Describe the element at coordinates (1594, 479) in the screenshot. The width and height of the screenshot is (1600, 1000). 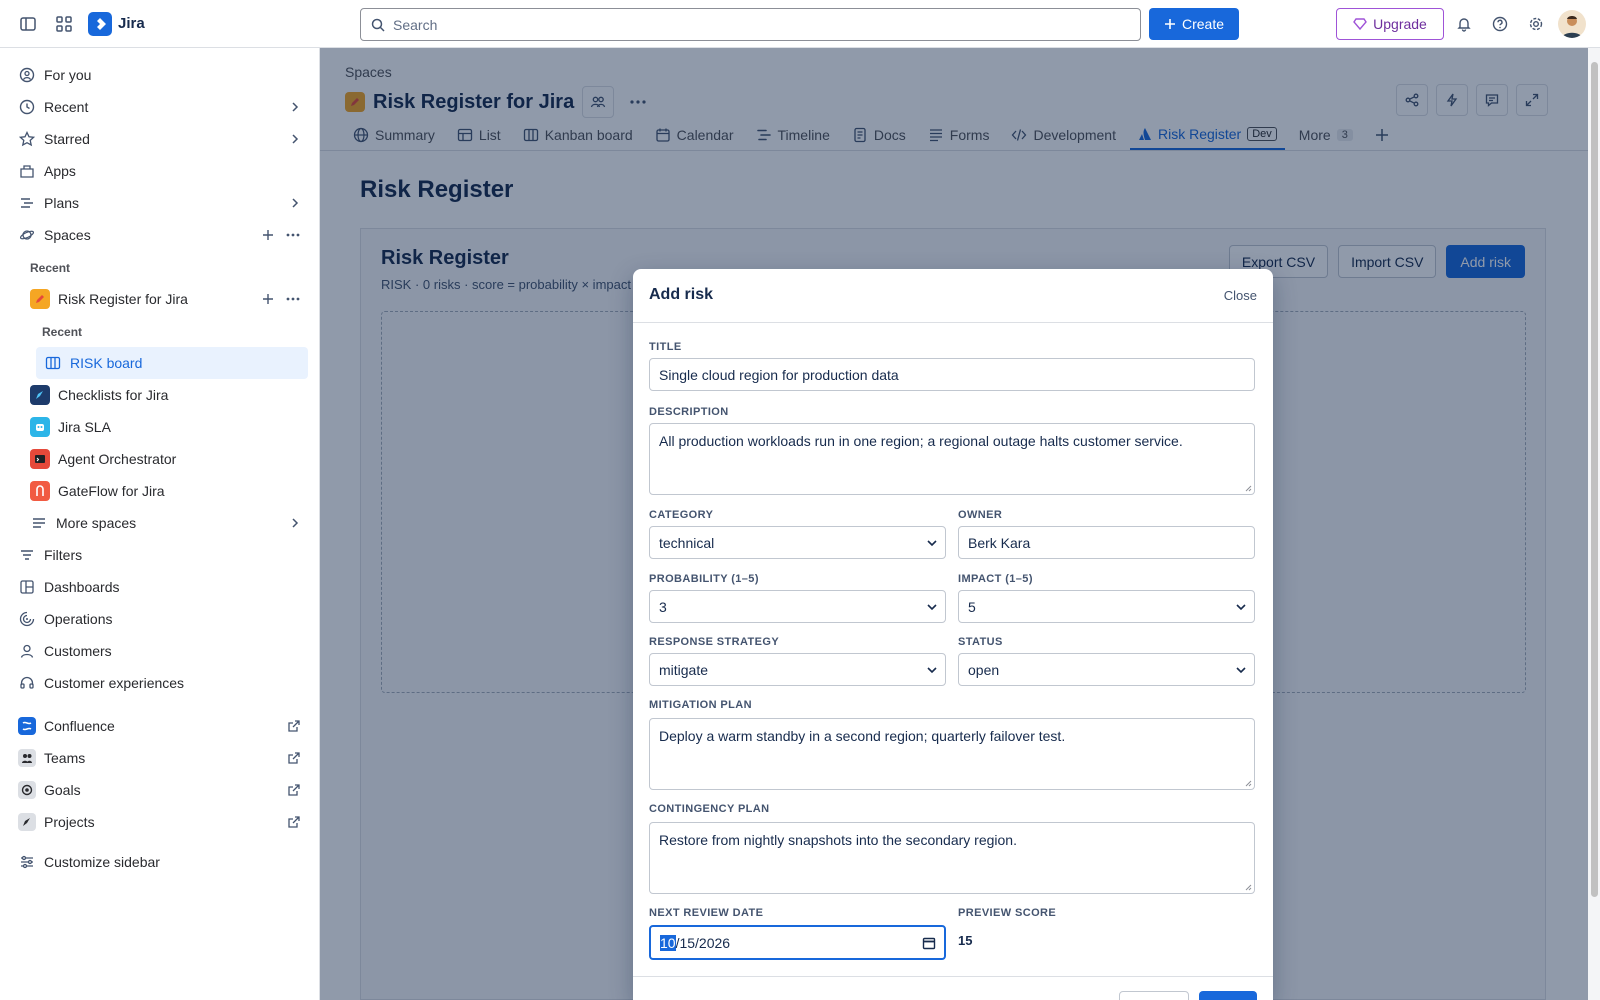
I see `scrollbar-thumb` at that location.